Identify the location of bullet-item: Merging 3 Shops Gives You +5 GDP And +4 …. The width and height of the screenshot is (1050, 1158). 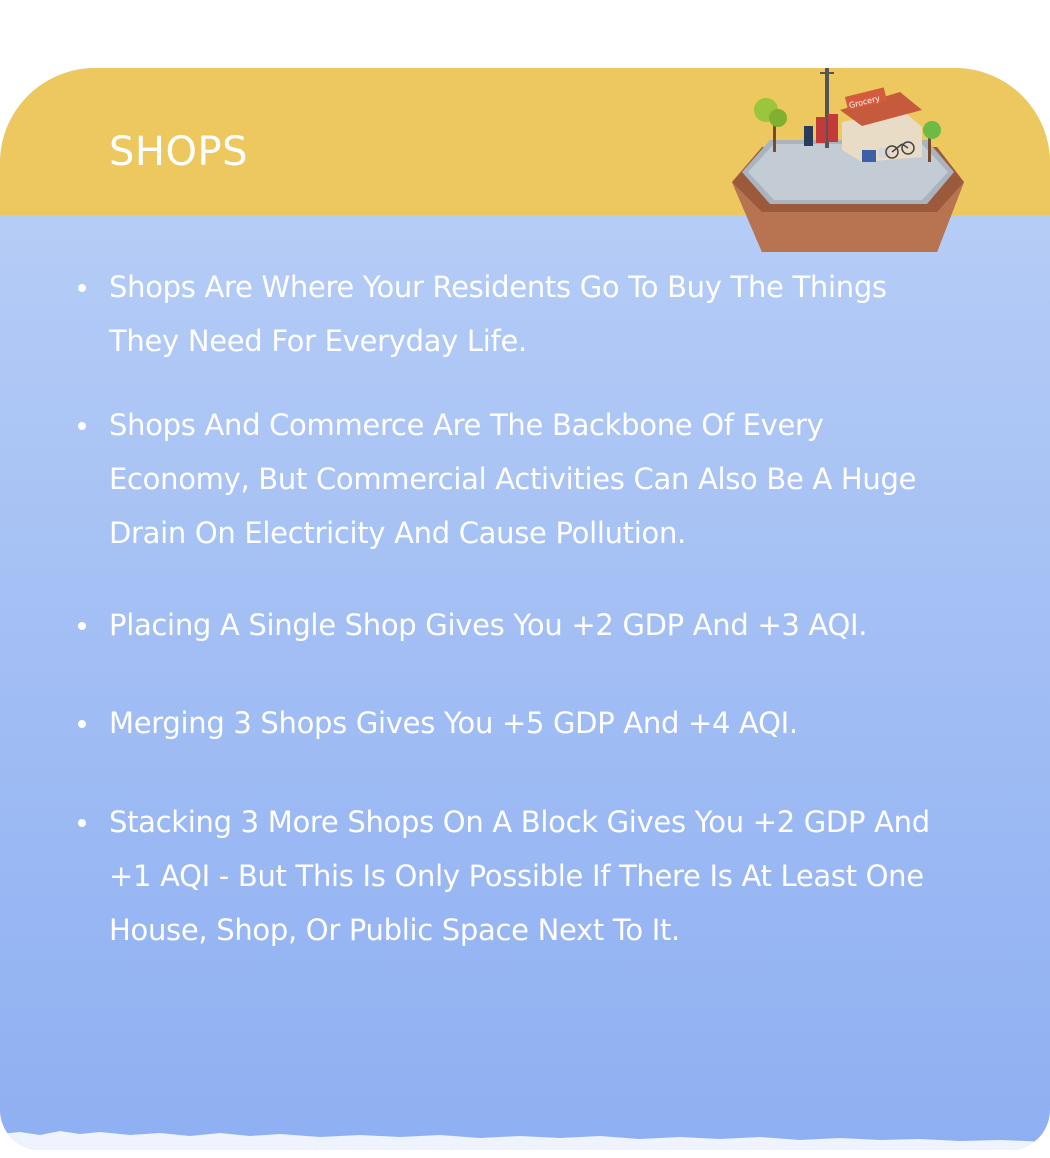
(508, 723).